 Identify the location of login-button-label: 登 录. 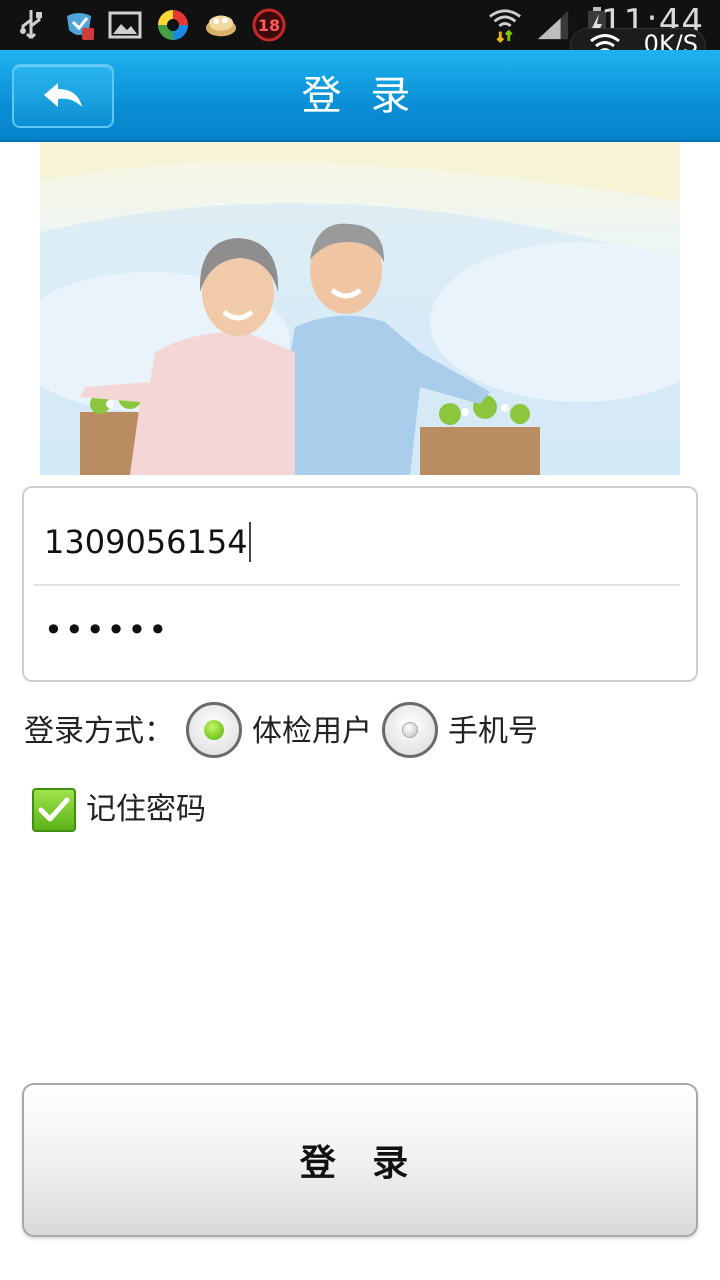
(360, 1163).